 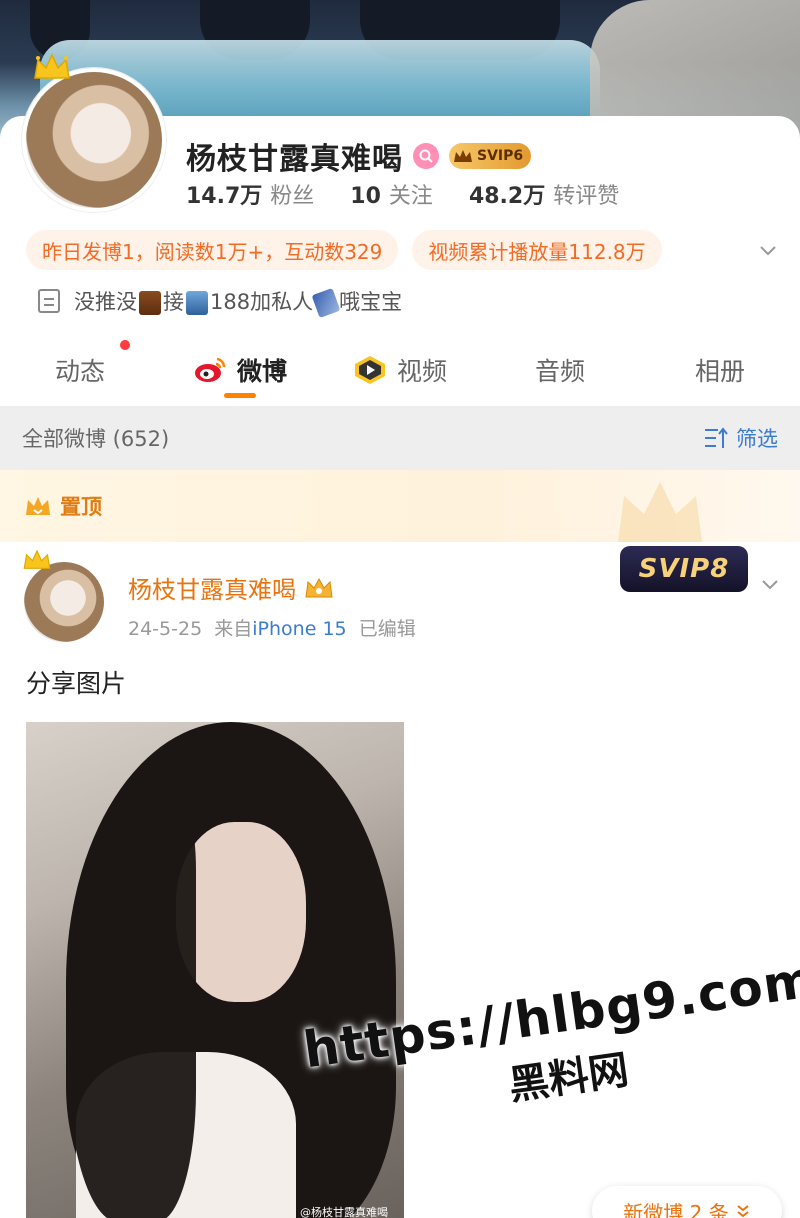 I want to click on stat-following: 10 关注, so click(x=391, y=194).